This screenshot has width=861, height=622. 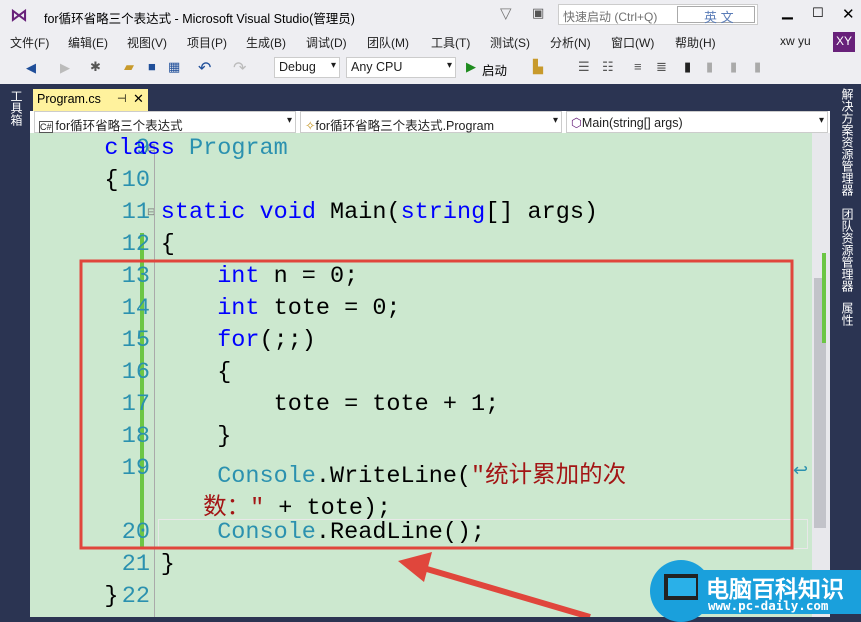 I want to click on monitor-icon, so click(x=682, y=587).